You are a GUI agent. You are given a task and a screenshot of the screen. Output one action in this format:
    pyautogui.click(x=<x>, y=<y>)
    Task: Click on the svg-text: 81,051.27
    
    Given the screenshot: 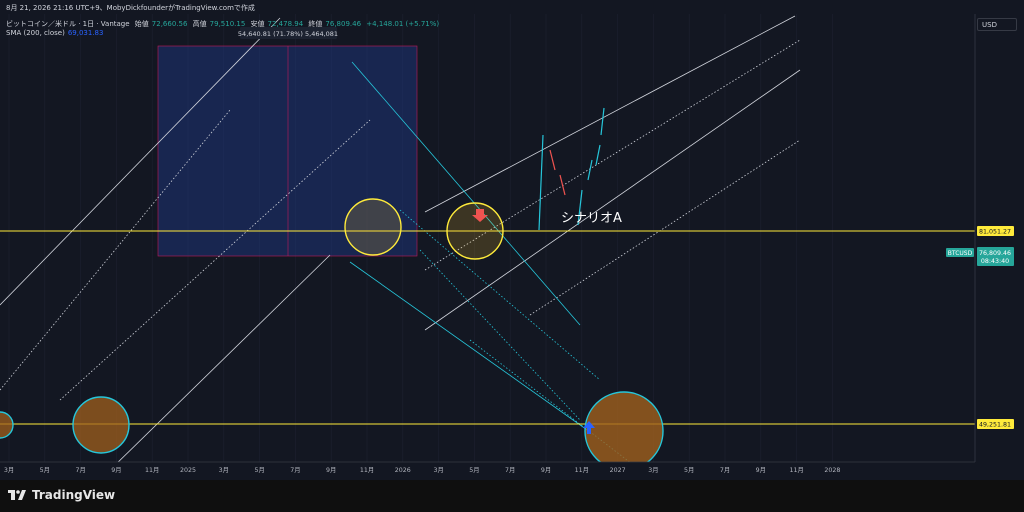 What is the action you would take?
    pyautogui.click(x=995, y=232)
    